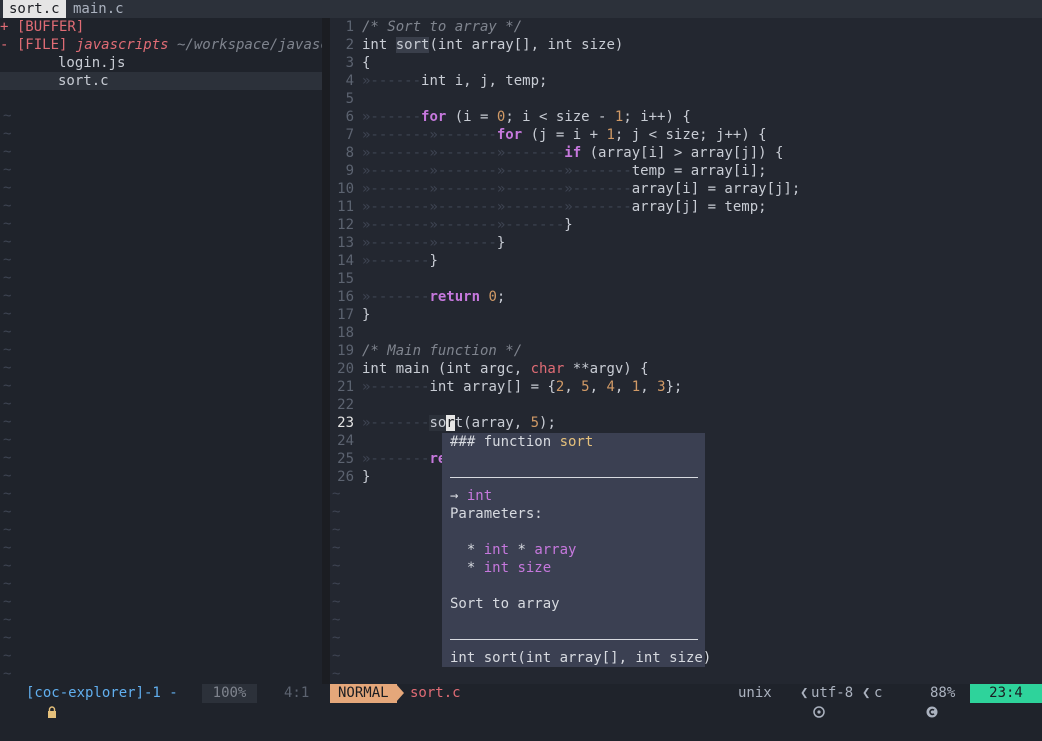 Image resolution: width=1042 pixels, height=741 pixels. What do you see at coordinates (98, 9) in the screenshot?
I see `tab-main-c: main.c` at bounding box center [98, 9].